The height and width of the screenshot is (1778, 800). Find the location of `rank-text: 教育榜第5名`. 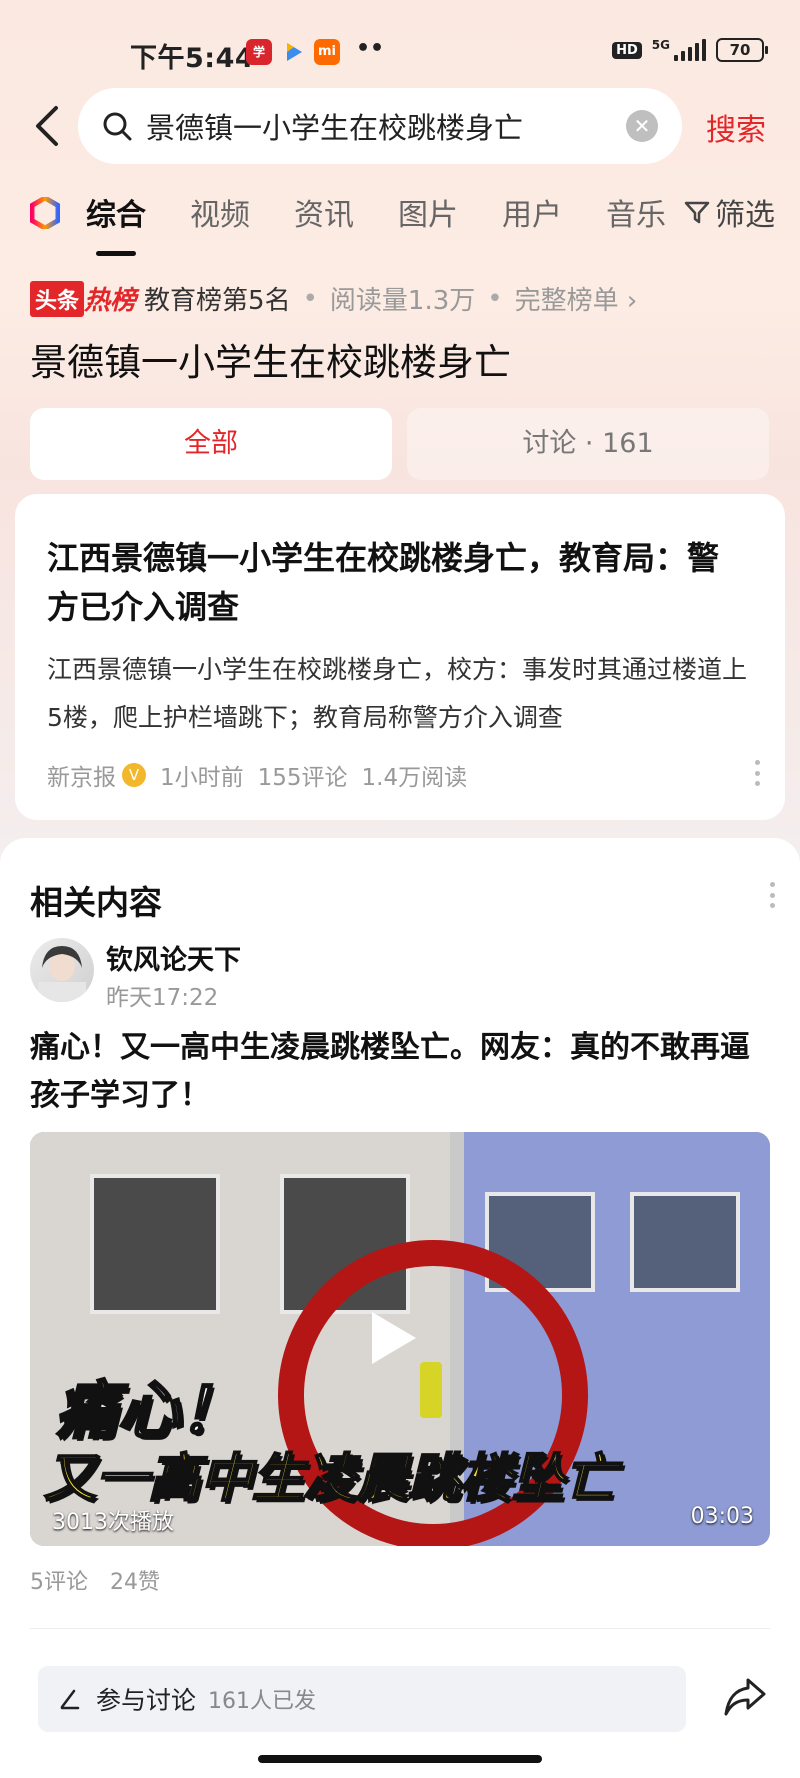

rank-text: 教育榜第5名 is located at coordinates (217, 301).